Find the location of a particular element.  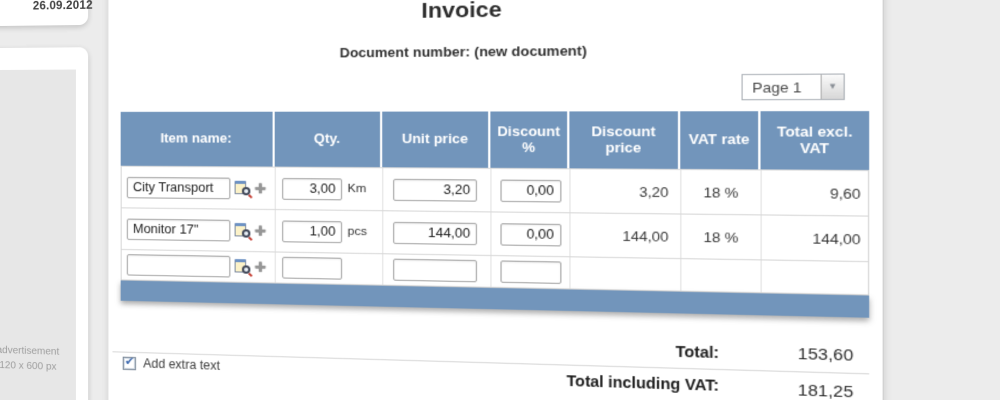

column-header-discount-pct: Discount % is located at coordinates (530, 140).